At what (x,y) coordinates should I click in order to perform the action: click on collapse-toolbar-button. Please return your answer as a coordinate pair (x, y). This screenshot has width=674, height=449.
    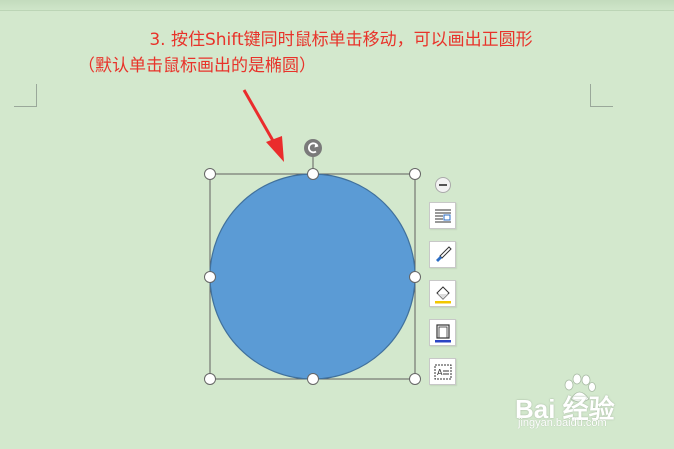
    Looking at the image, I should click on (443, 185).